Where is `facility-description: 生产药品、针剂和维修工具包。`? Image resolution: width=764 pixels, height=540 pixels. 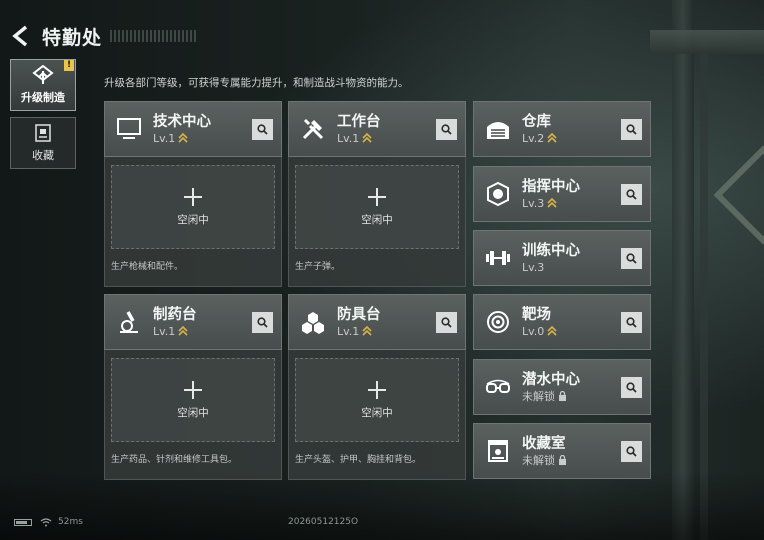
facility-description: 生产药品、针剂和维修工具包。 is located at coordinates (174, 460).